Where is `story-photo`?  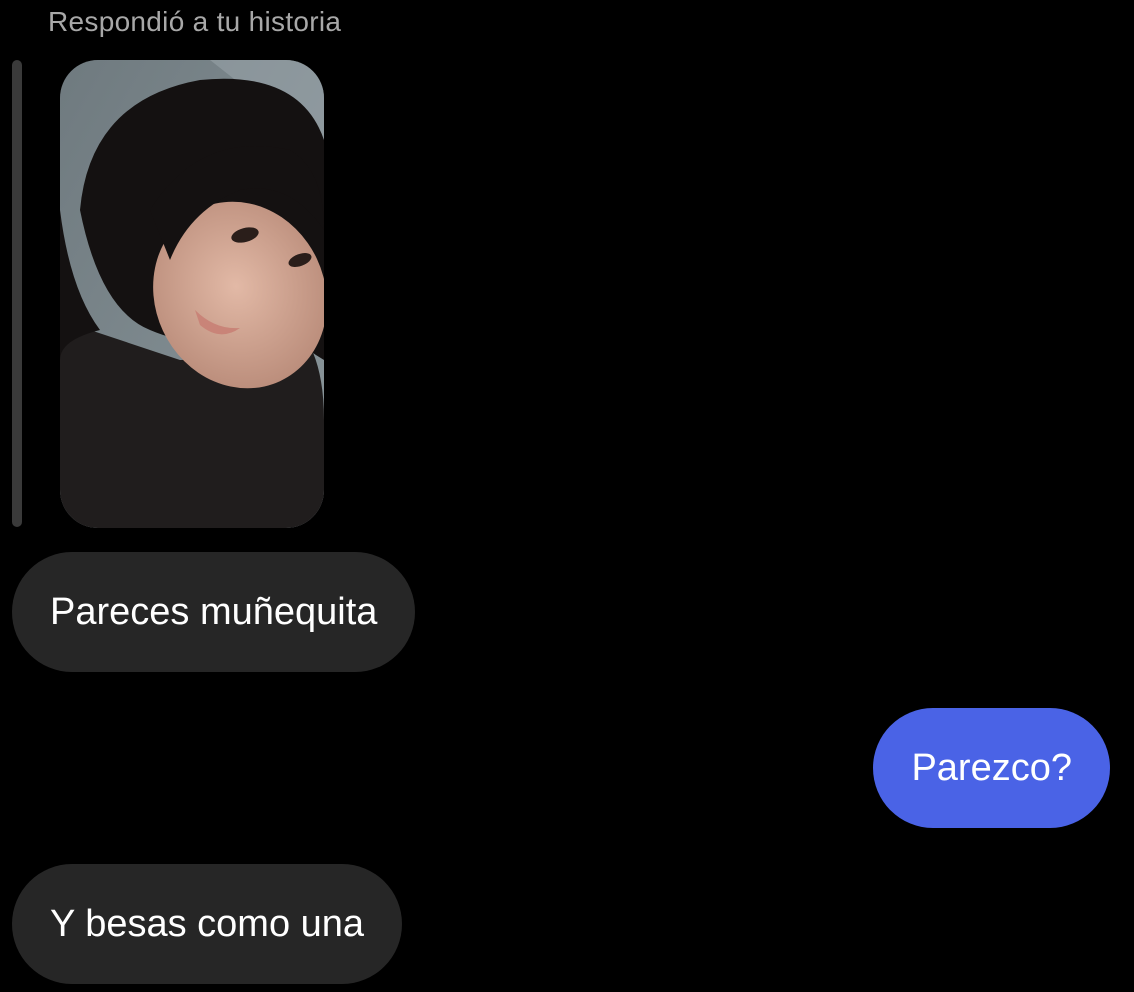 story-photo is located at coordinates (192, 294).